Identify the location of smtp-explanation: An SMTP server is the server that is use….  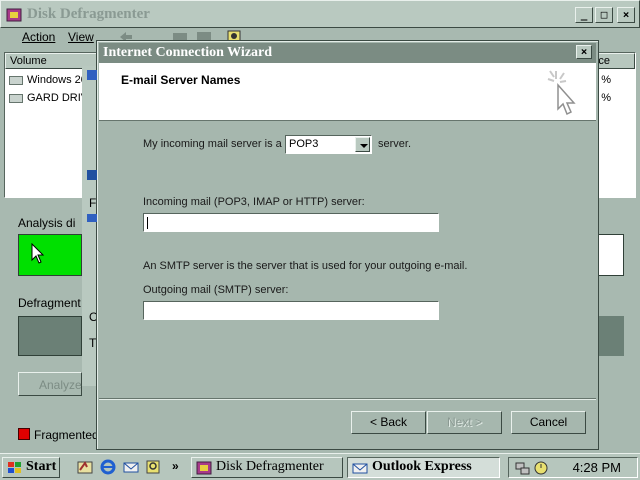
(305, 266).